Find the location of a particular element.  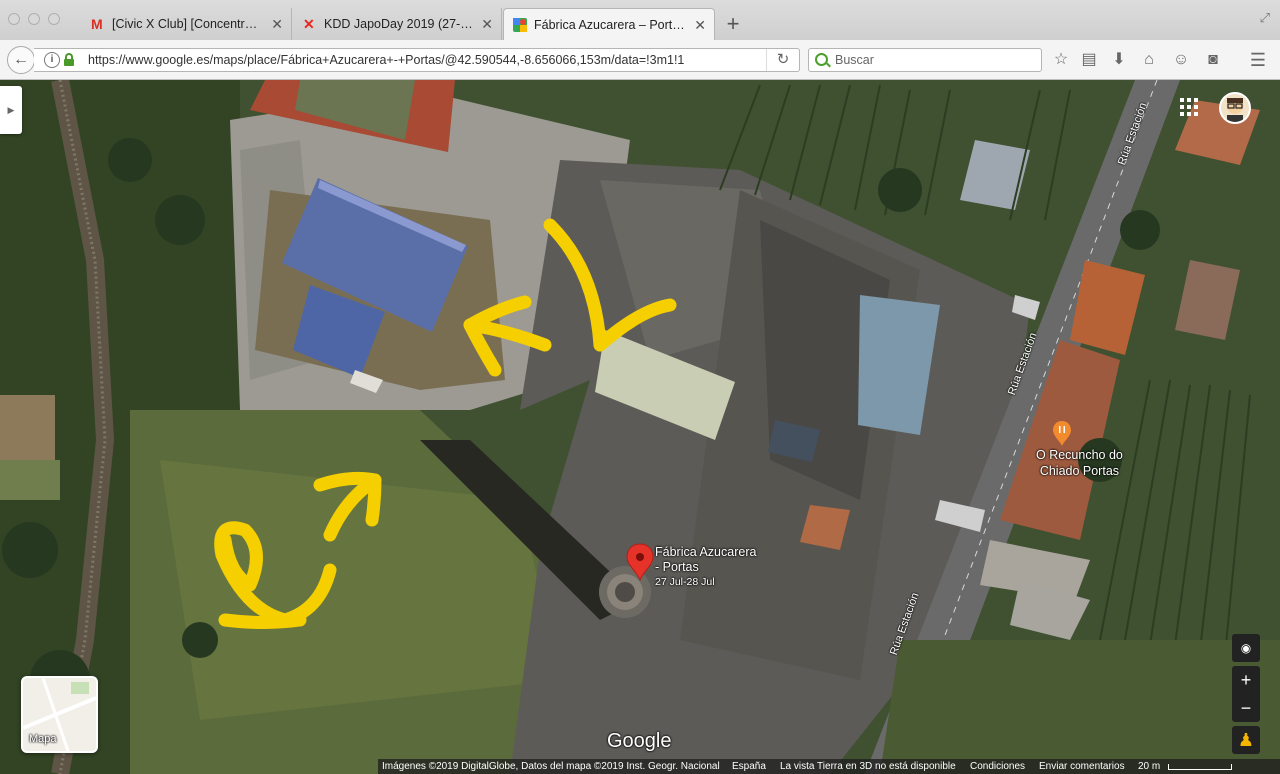

search-input: Buscar is located at coordinates (925, 60).